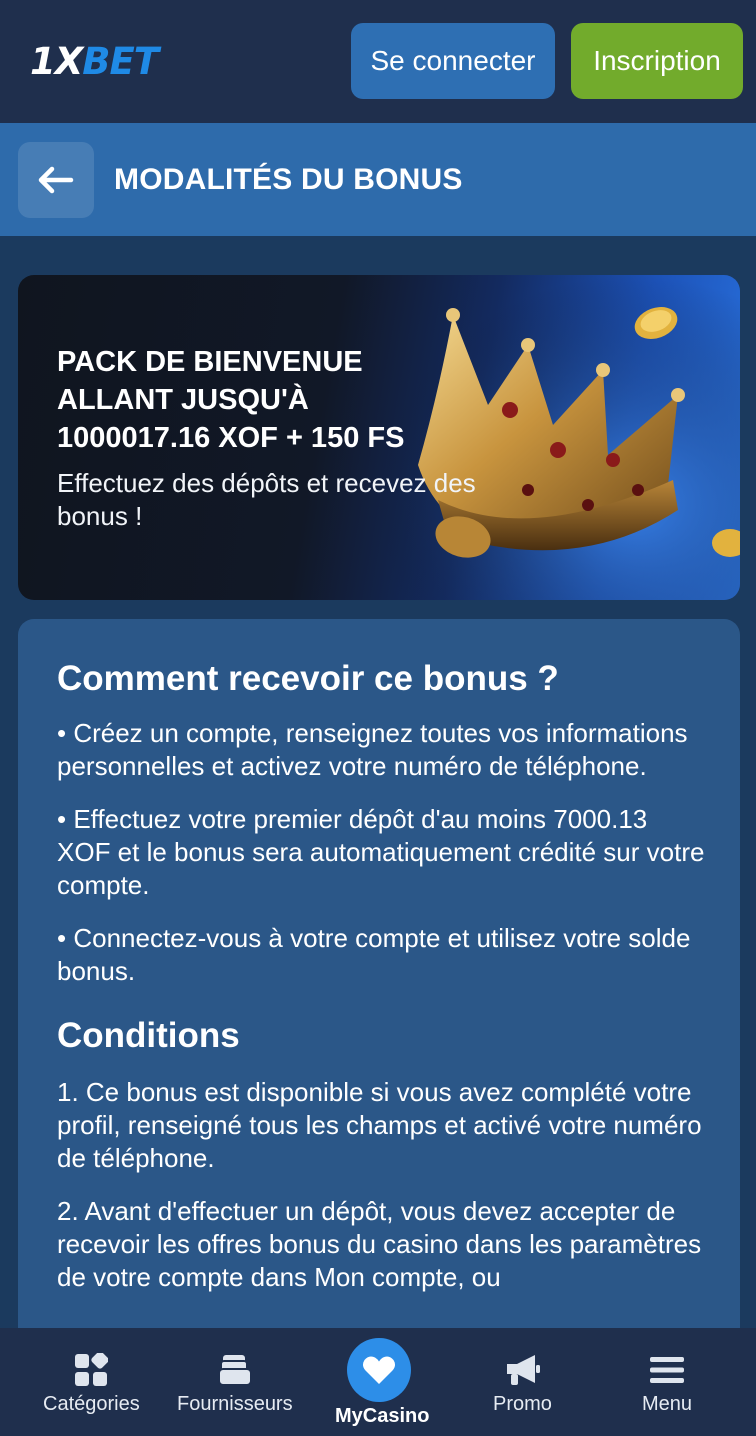 This screenshot has width=756, height=1436. Describe the element at coordinates (235, 1370) in the screenshot. I see `providers-icon` at that location.